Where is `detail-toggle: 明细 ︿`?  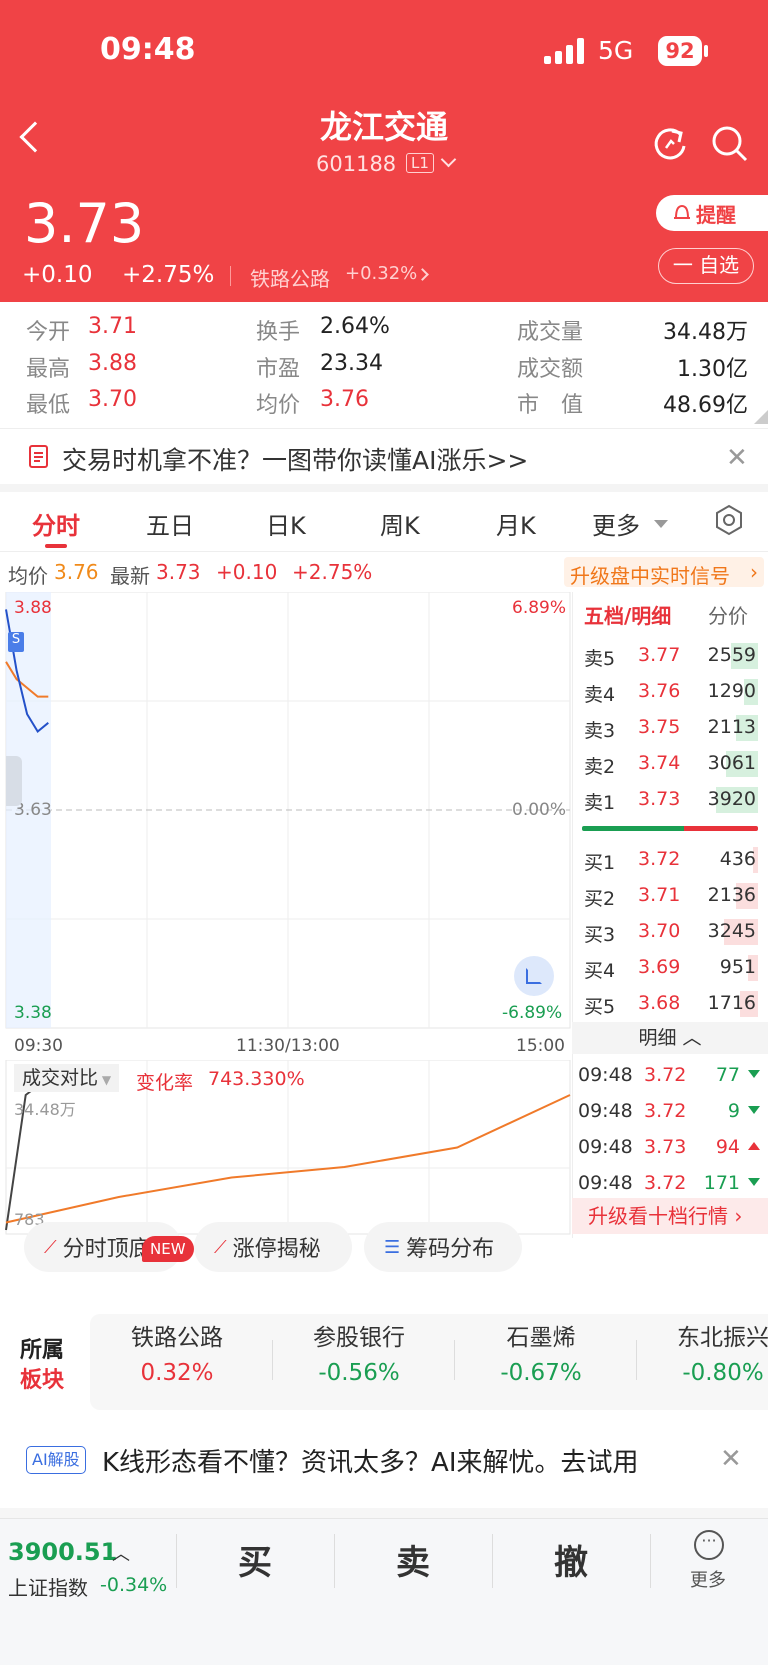 detail-toggle: 明细 ︿ is located at coordinates (670, 1038).